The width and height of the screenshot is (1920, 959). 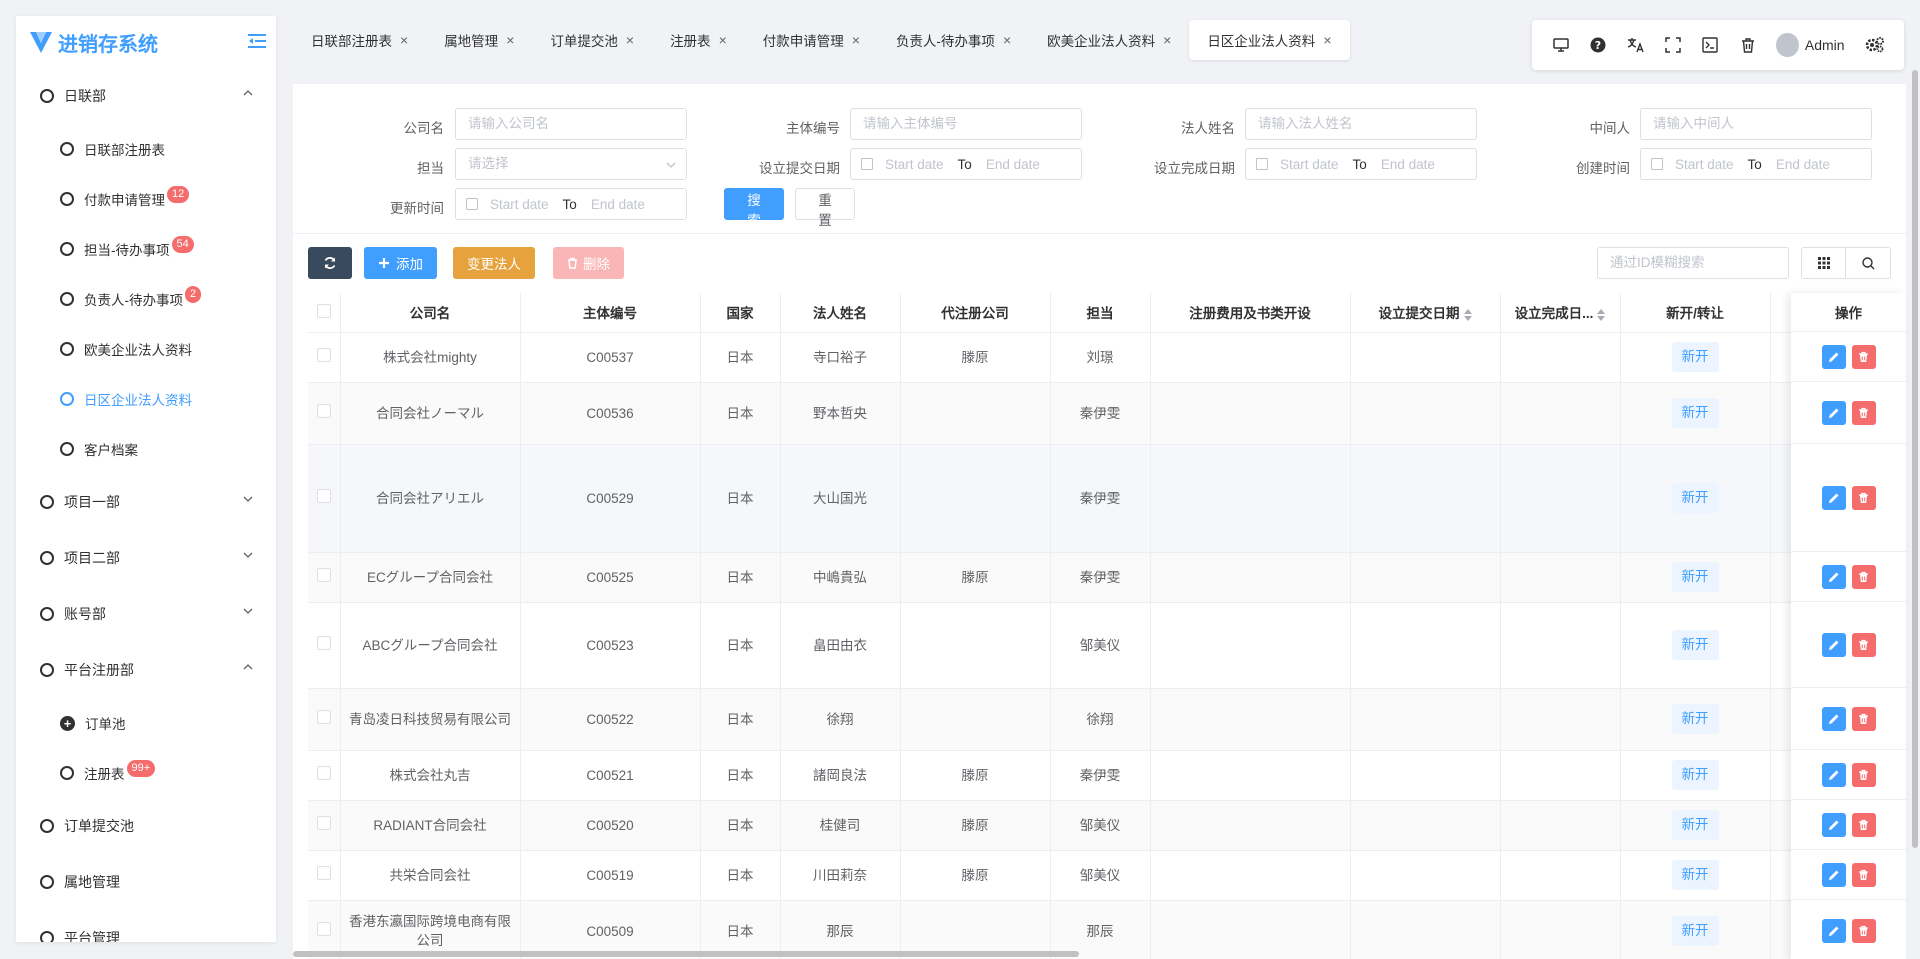 I want to click on sidebar-item-8: 项目一部, so click(x=146, y=502).